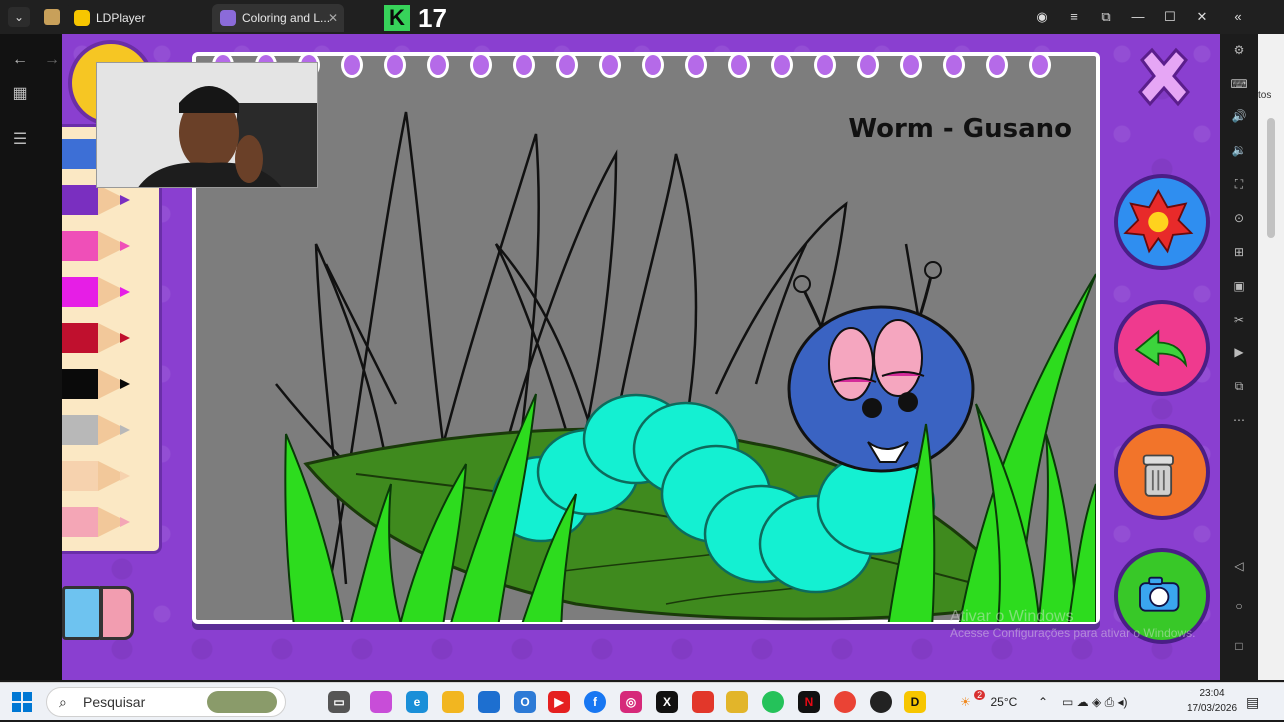  Describe the element at coordinates (136, 18) in the screenshot. I see `tab-ldplayer: LDPlayer` at that location.